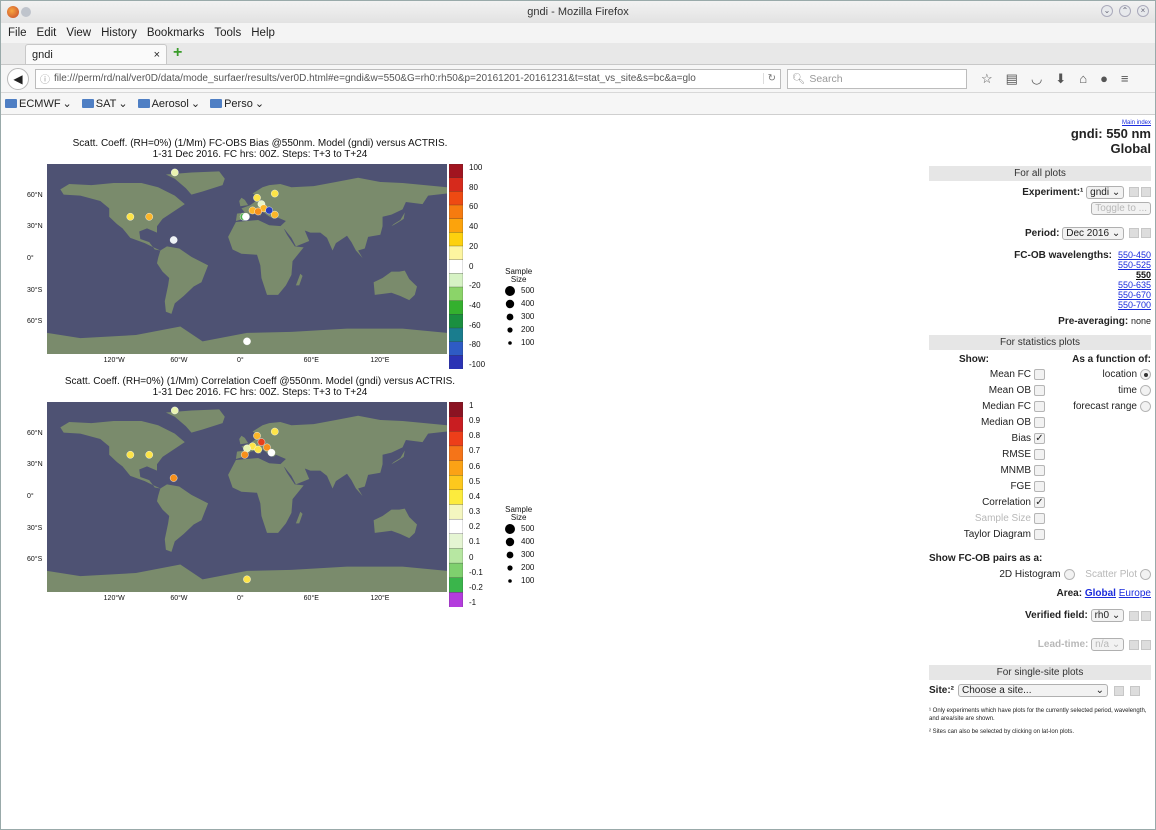  Describe the element at coordinates (518, 316) in the screenshot. I see `size-legend-row: 300` at that location.